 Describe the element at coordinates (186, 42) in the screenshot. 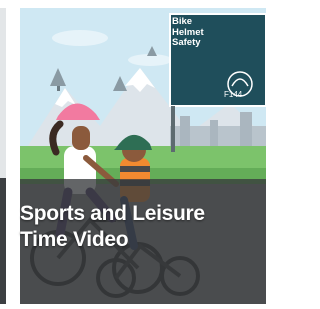

I see `sign-title-line3: Safety` at that location.